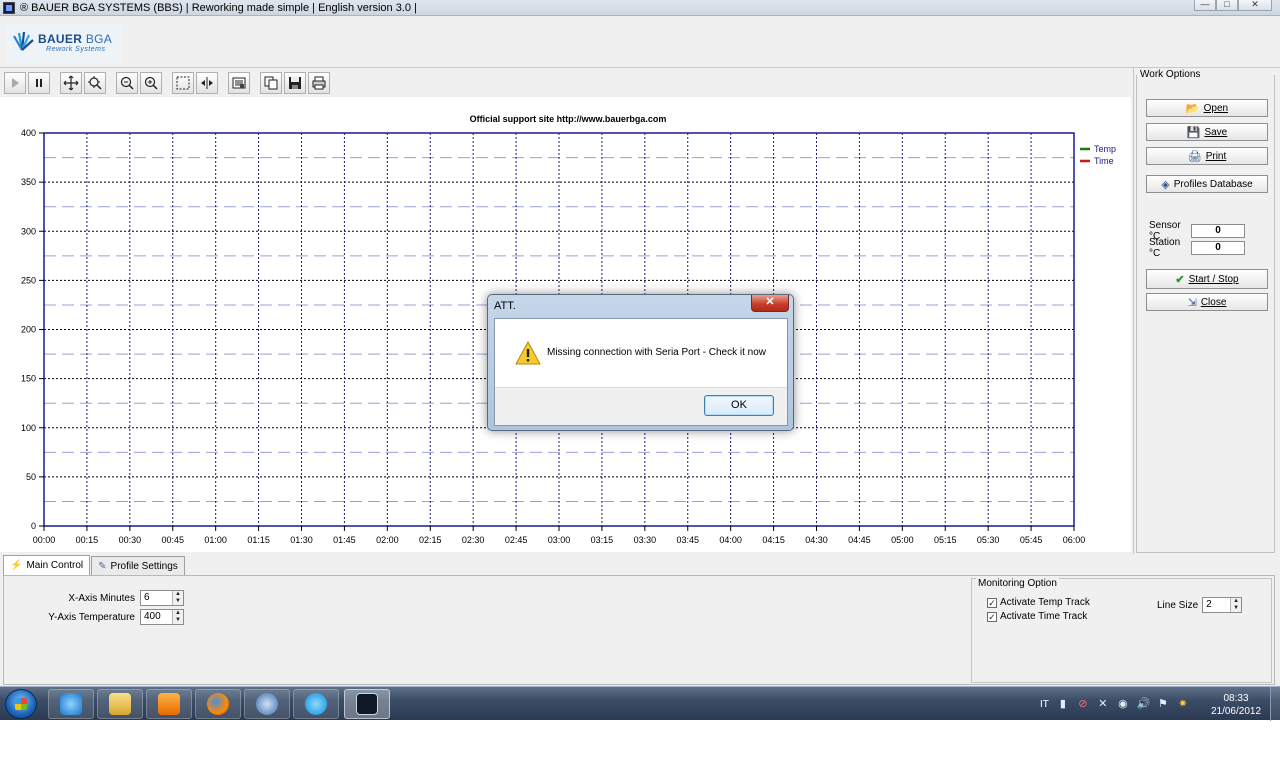 The height and width of the screenshot is (768, 1280). I want to click on wifi-icon: ✕, so click(1103, 704).